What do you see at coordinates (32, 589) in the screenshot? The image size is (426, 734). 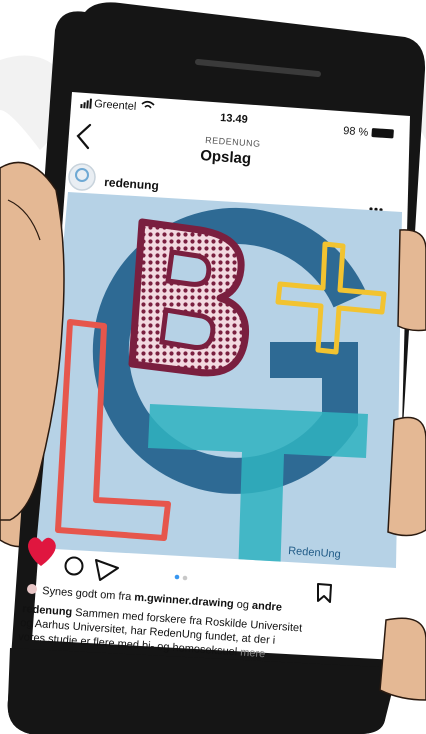 I see `liker-avatar` at bounding box center [32, 589].